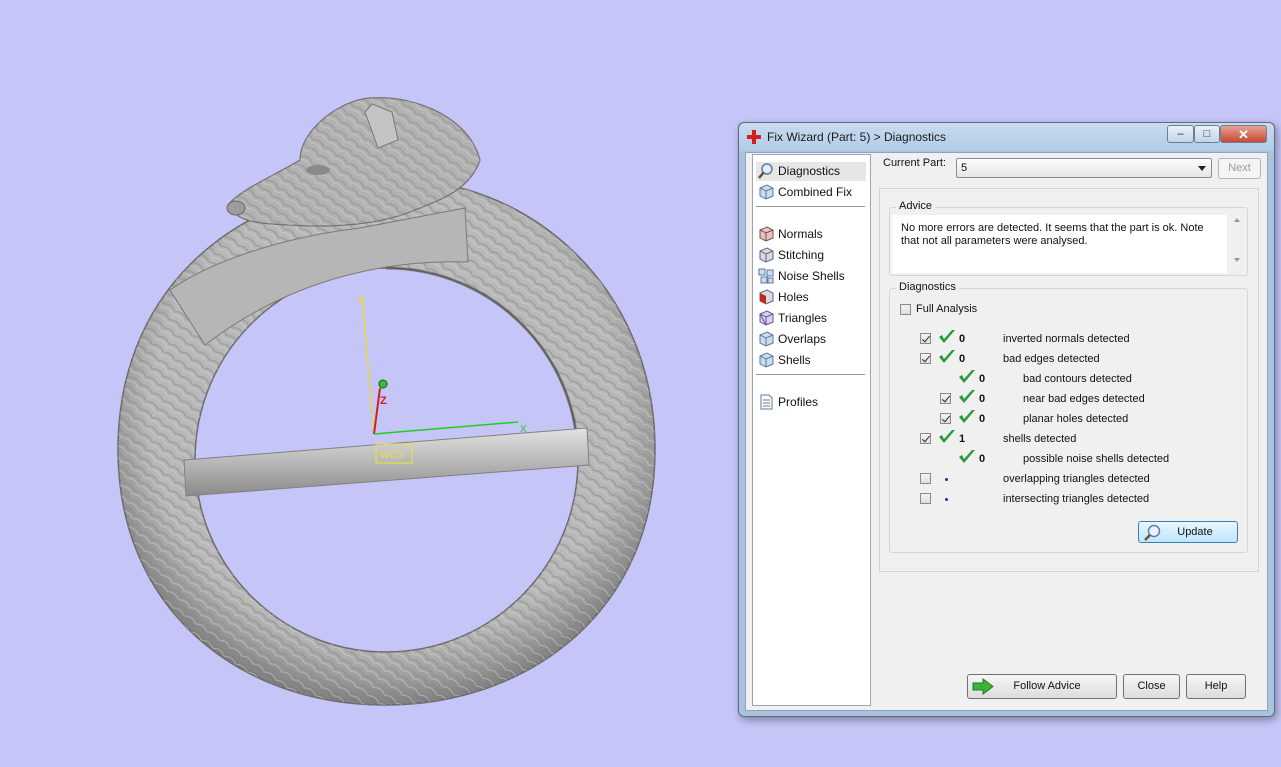  I want to click on noise-shells-label: possible noise shells detected, so click(1096, 459).